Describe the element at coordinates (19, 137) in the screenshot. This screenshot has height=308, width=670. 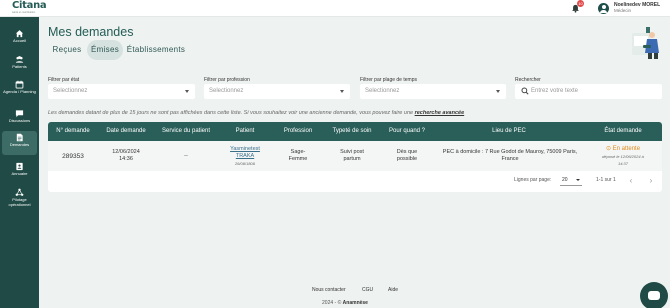
I see `document-icon` at that location.